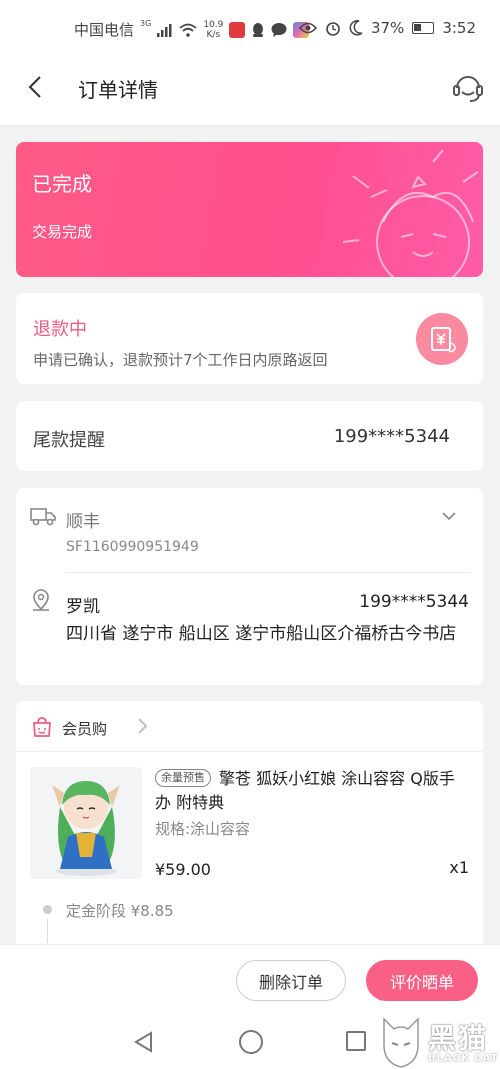 The image size is (500, 1069). Describe the element at coordinates (62, 184) in the screenshot. I see `order-status-title: 已完成` at that location.